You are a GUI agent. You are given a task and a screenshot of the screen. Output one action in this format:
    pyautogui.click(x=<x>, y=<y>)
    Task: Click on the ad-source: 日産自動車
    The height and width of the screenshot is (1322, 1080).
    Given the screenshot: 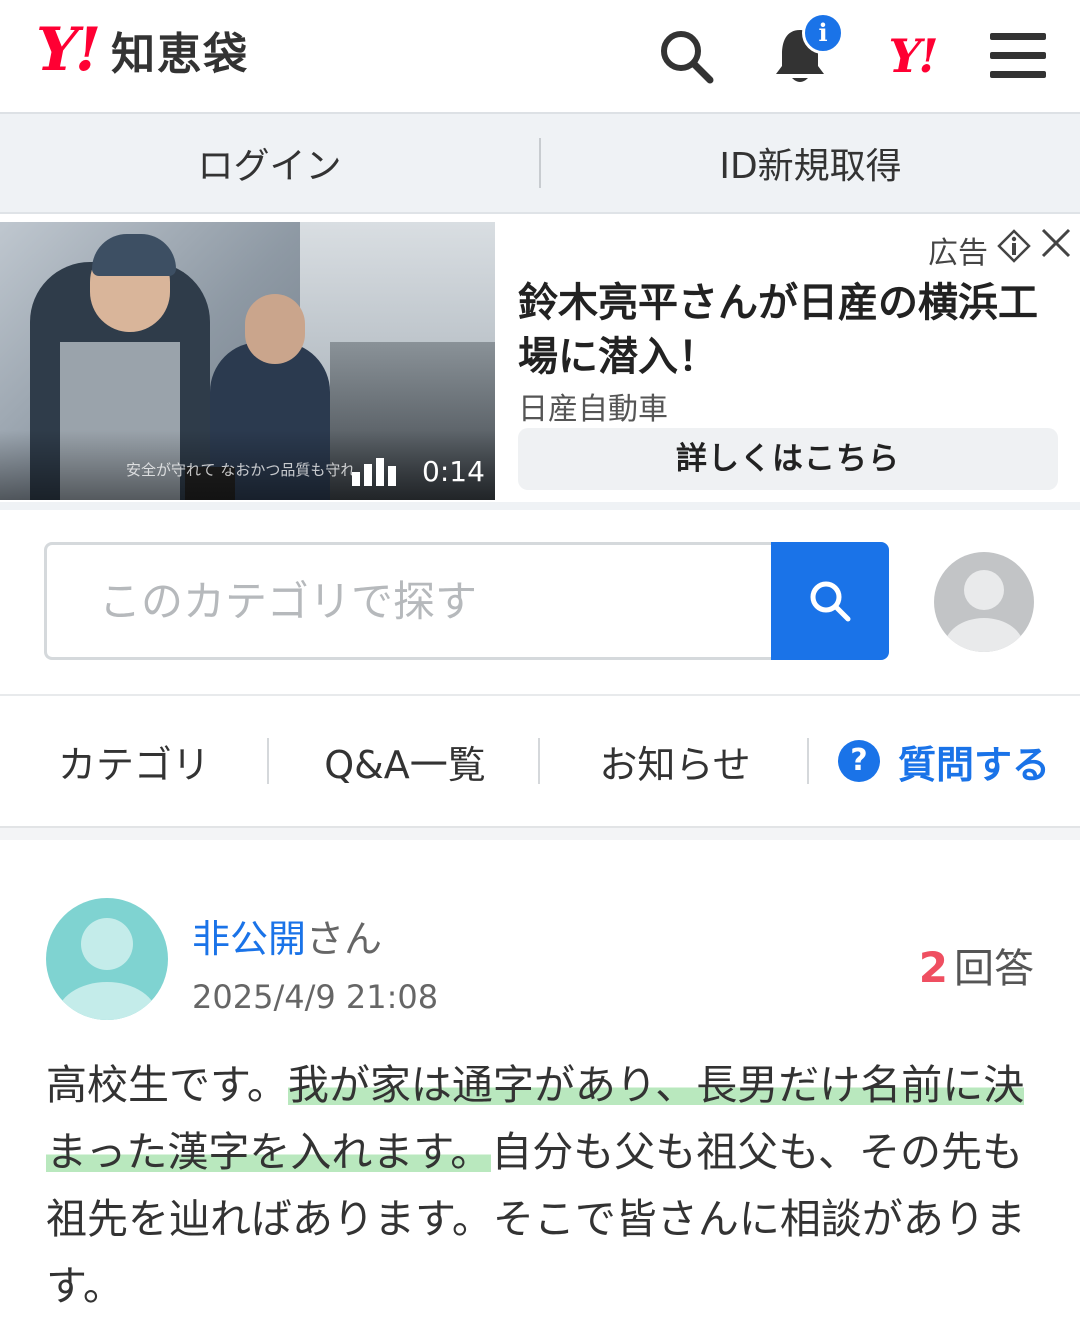 What is the action you would take?
    pyautogui.click(x=593, y=409)
    